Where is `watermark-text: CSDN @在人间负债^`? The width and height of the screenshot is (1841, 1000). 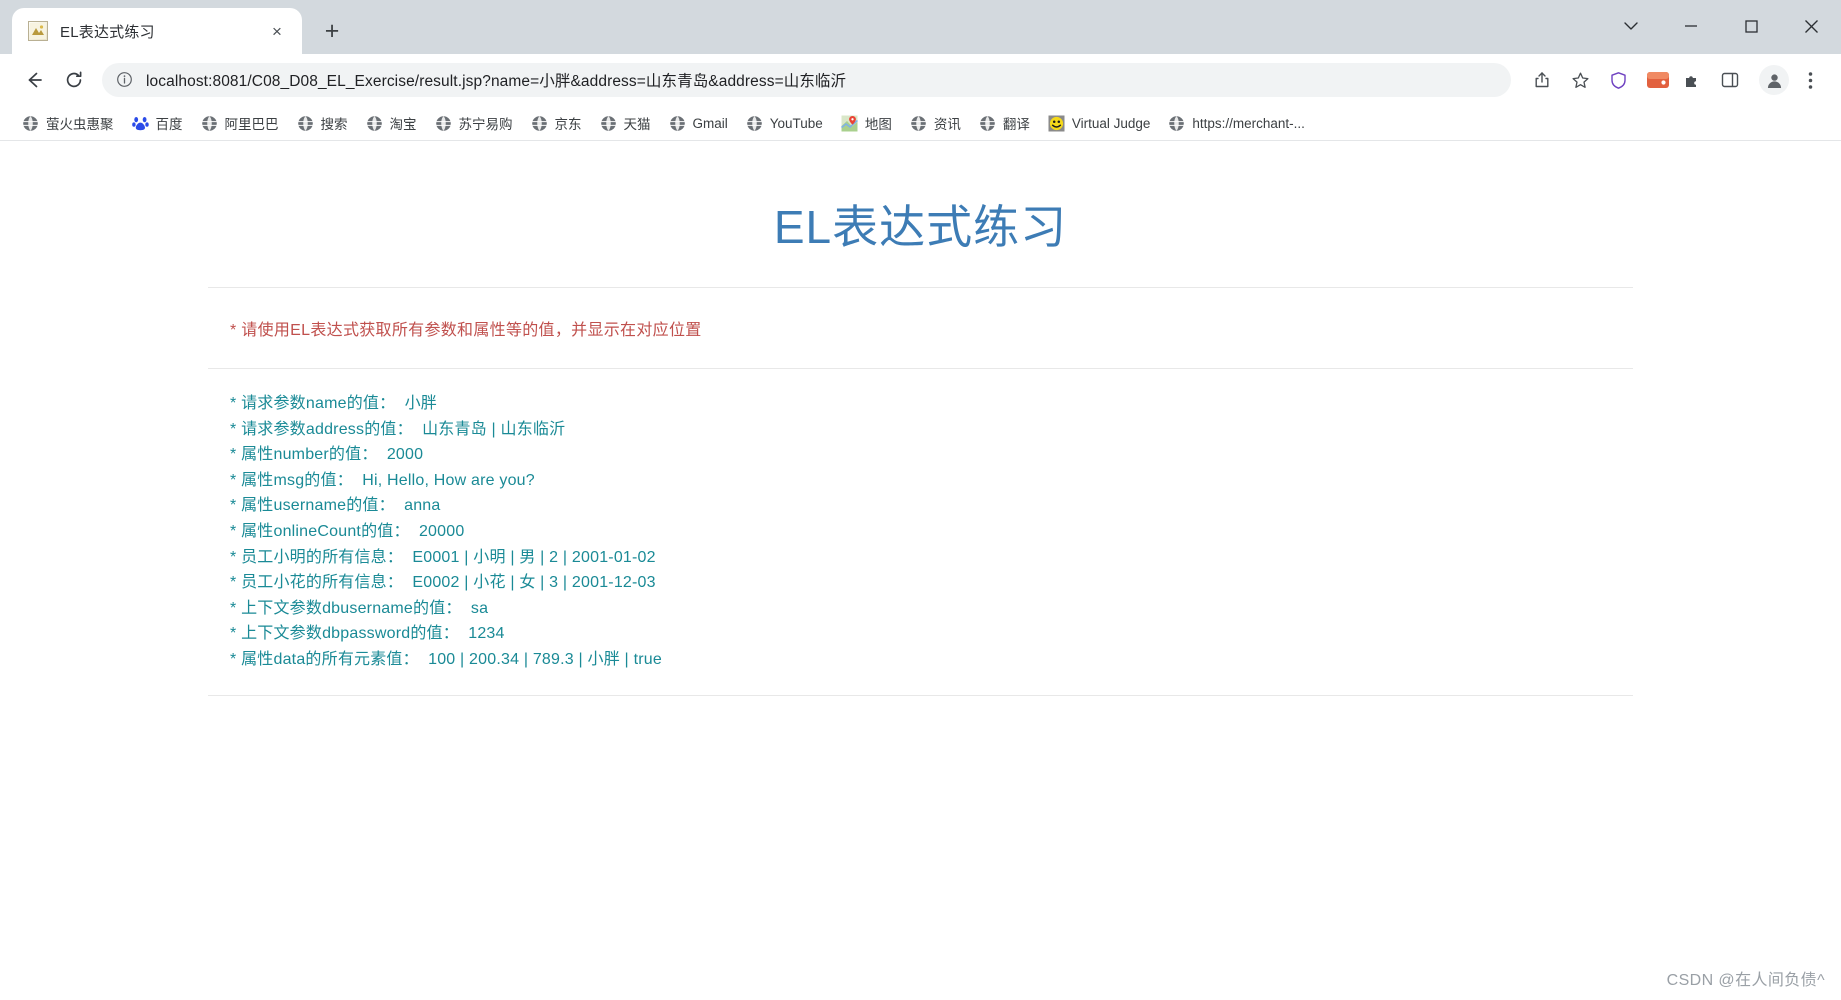 watermark-text: CSDN @在人间负债^ is located at coordinates (1745, 980).